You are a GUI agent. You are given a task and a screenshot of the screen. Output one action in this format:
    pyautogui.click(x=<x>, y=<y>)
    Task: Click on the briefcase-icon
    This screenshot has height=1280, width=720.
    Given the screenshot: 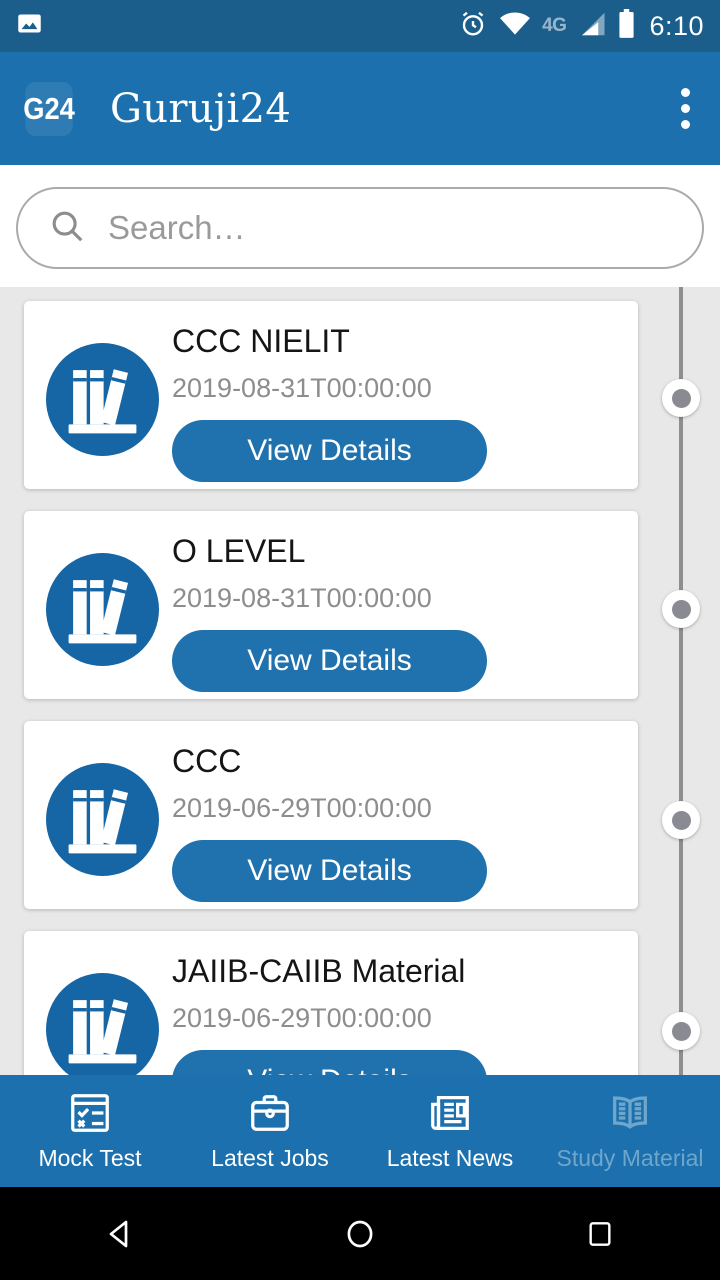 What is the action you would take?
    pyautogui.click(x=270, y=1113)
    